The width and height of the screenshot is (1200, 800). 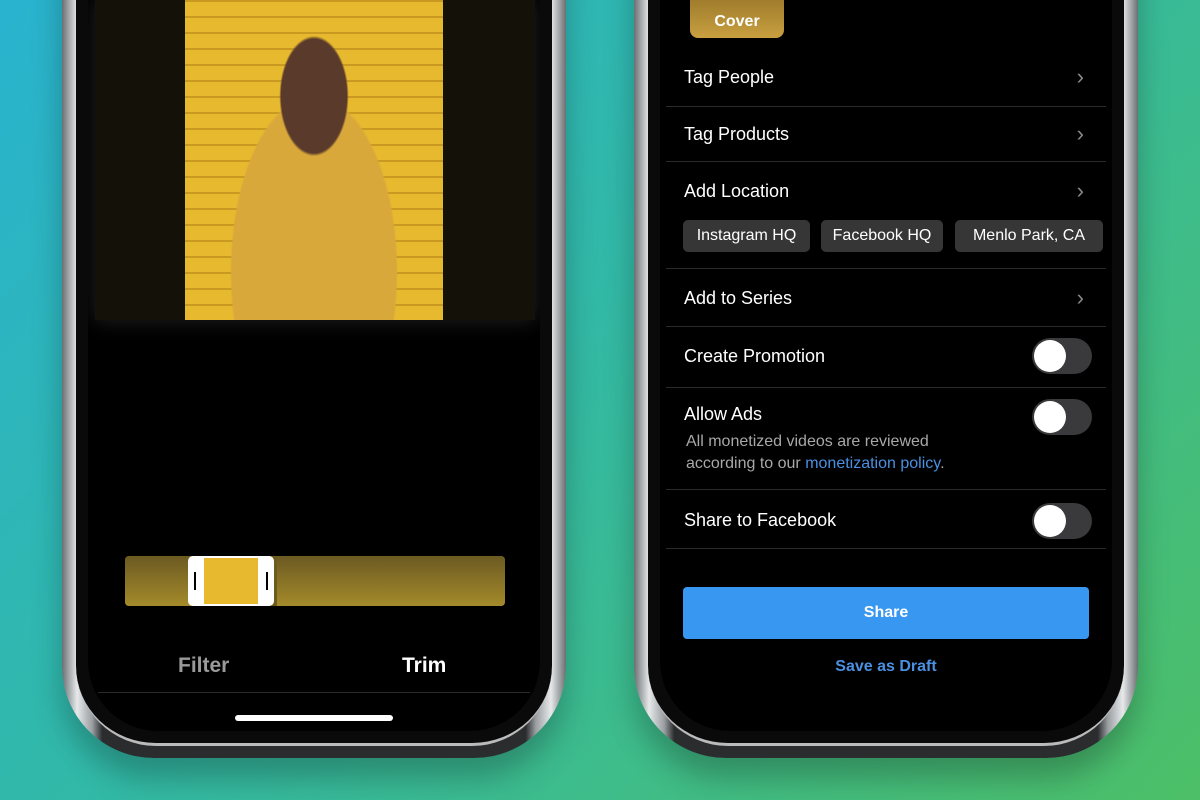 I want to click on save-as-draft-link: Save as Draft, so click(x=886, y=667).